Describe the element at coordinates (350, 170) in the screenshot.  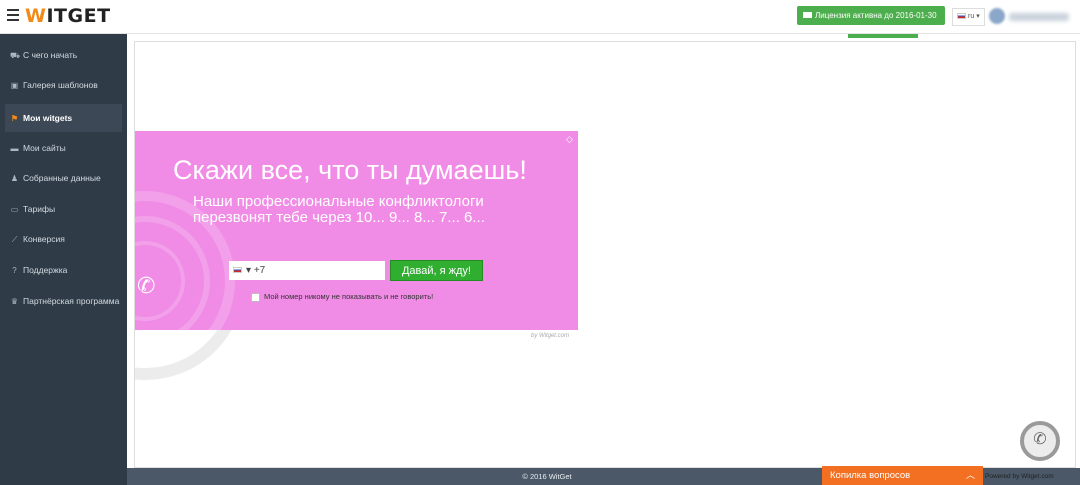
I see `widget-title: Скажи все, что ты думаешь!` at that location.